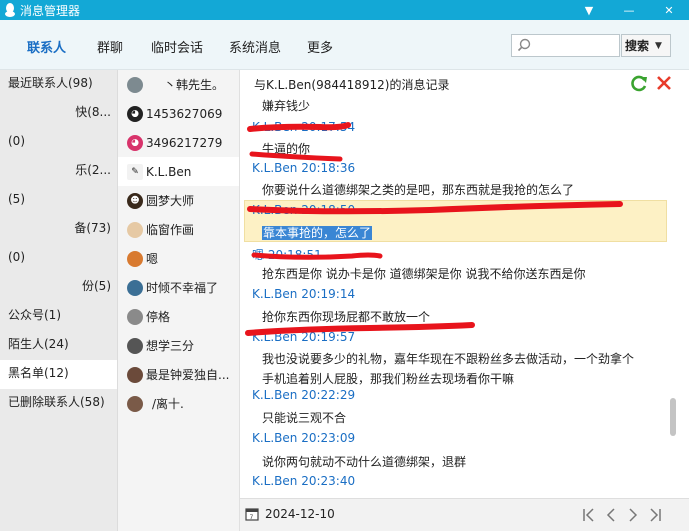 The height and width of the screenshot is (531, 689). What do you see at coordinates (655, 515) in the screenshot?
I see `last-page-icon` at bounding box center [655, 515].